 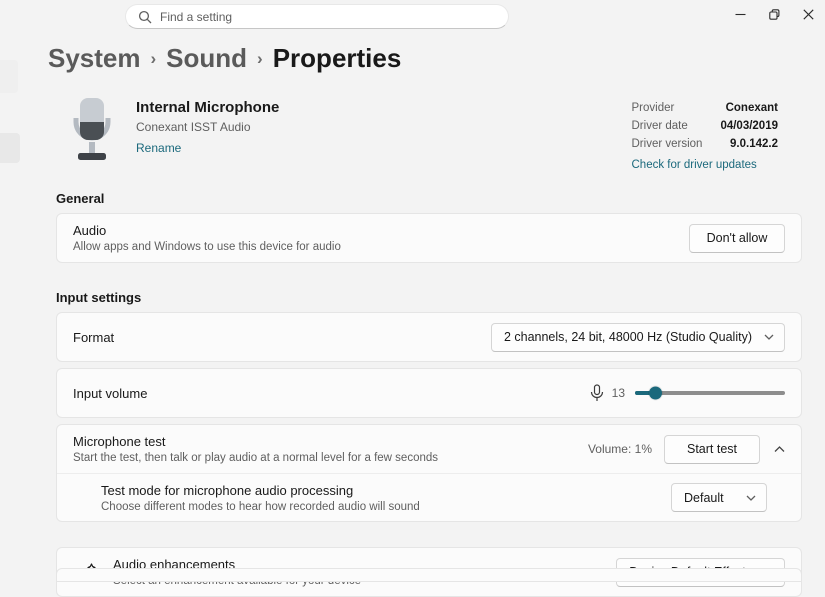 I want to click on device-name: Internal Microphone, so click(x=208, y=107).